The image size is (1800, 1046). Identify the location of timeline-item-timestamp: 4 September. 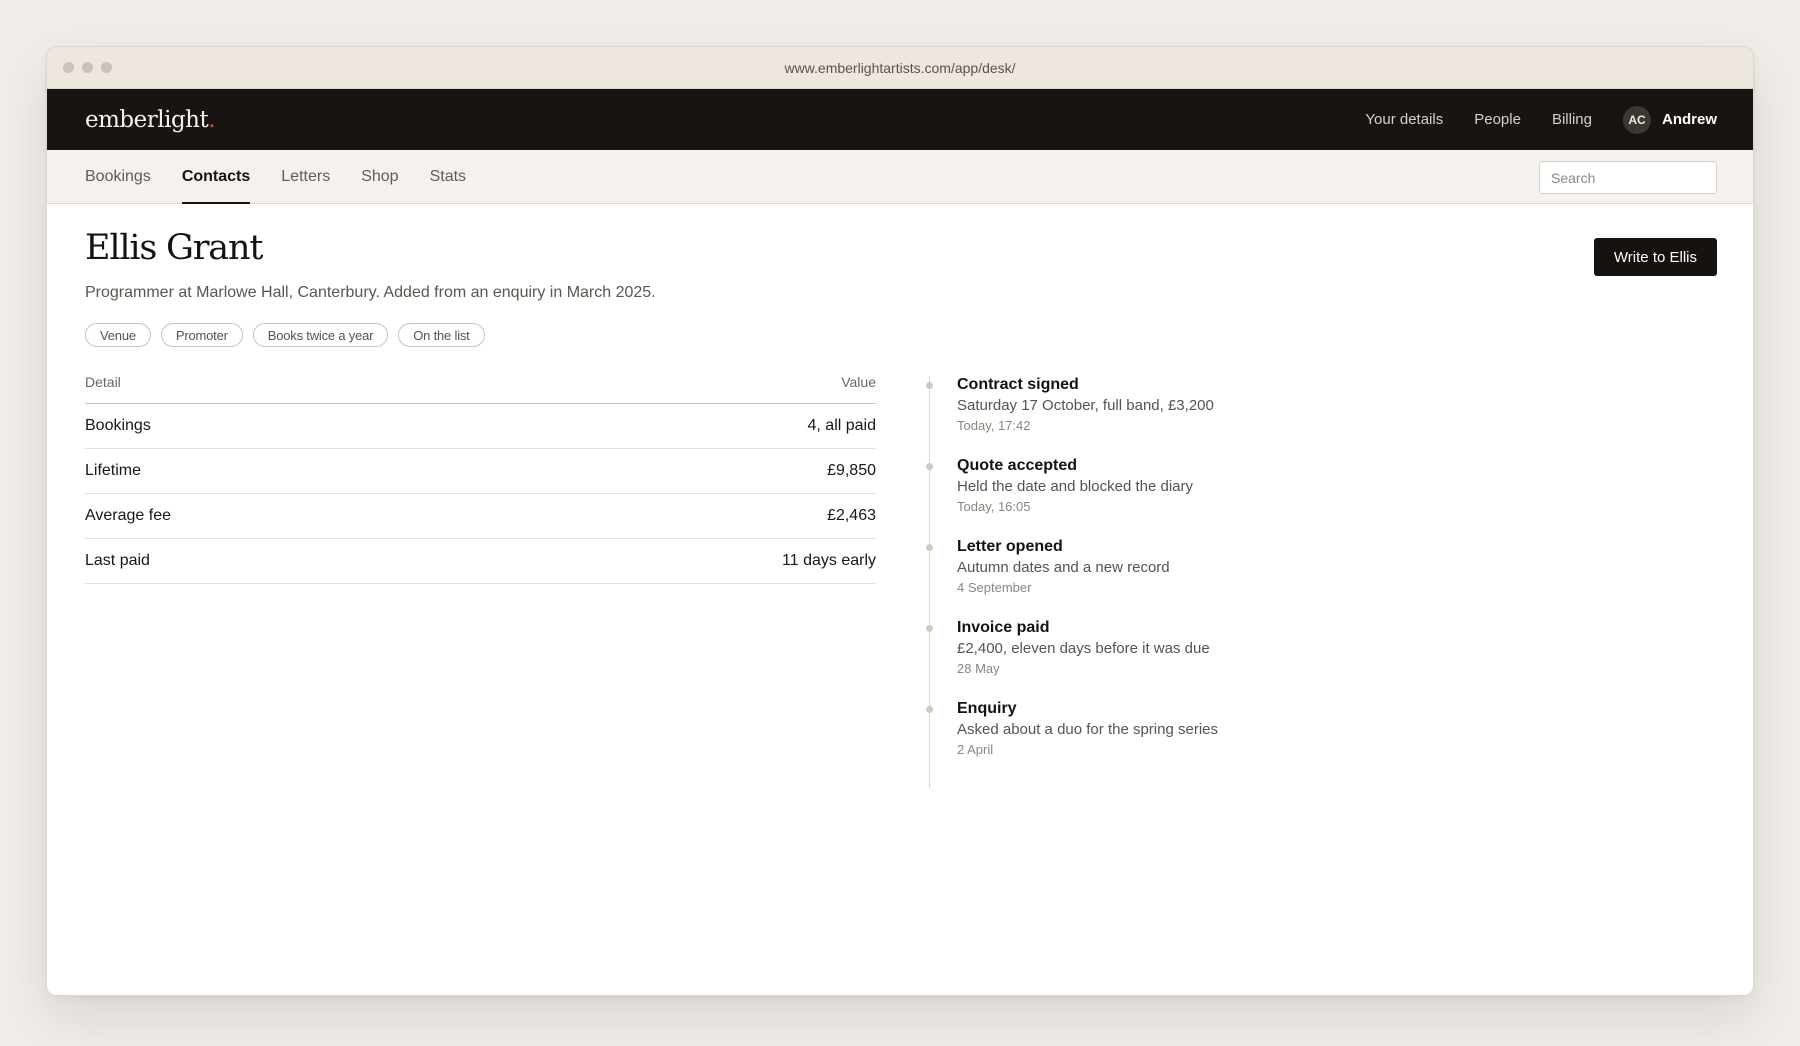
(994, 587).